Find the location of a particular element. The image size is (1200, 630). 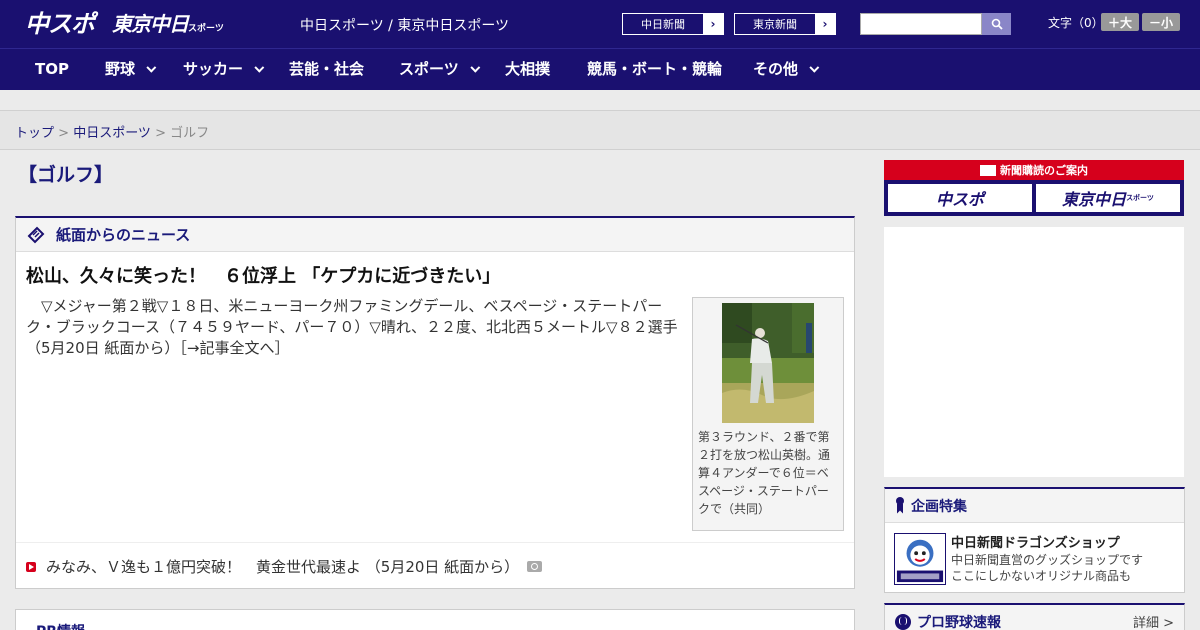

subscription-bar: 新聞購読のご案内 is located at coordinates (1034, 170).